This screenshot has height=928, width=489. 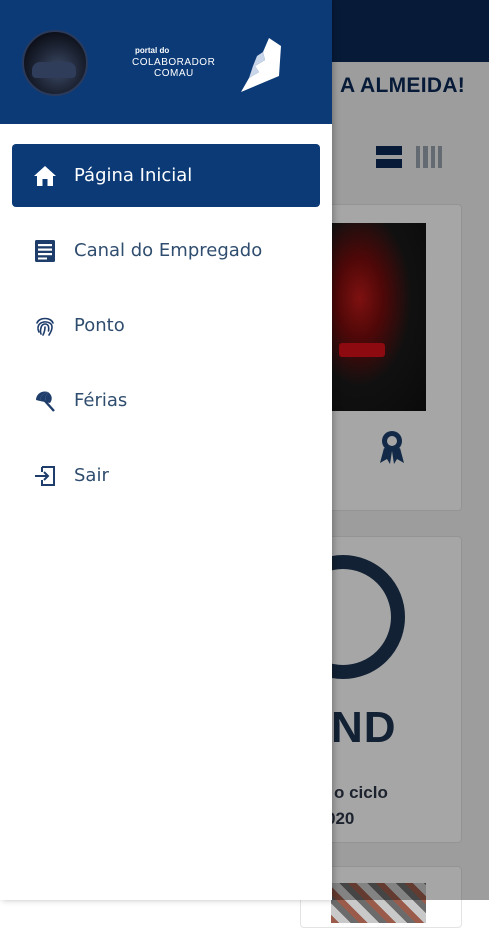 I want to click on logo-line1: portal do, so click(x=152, y=50).